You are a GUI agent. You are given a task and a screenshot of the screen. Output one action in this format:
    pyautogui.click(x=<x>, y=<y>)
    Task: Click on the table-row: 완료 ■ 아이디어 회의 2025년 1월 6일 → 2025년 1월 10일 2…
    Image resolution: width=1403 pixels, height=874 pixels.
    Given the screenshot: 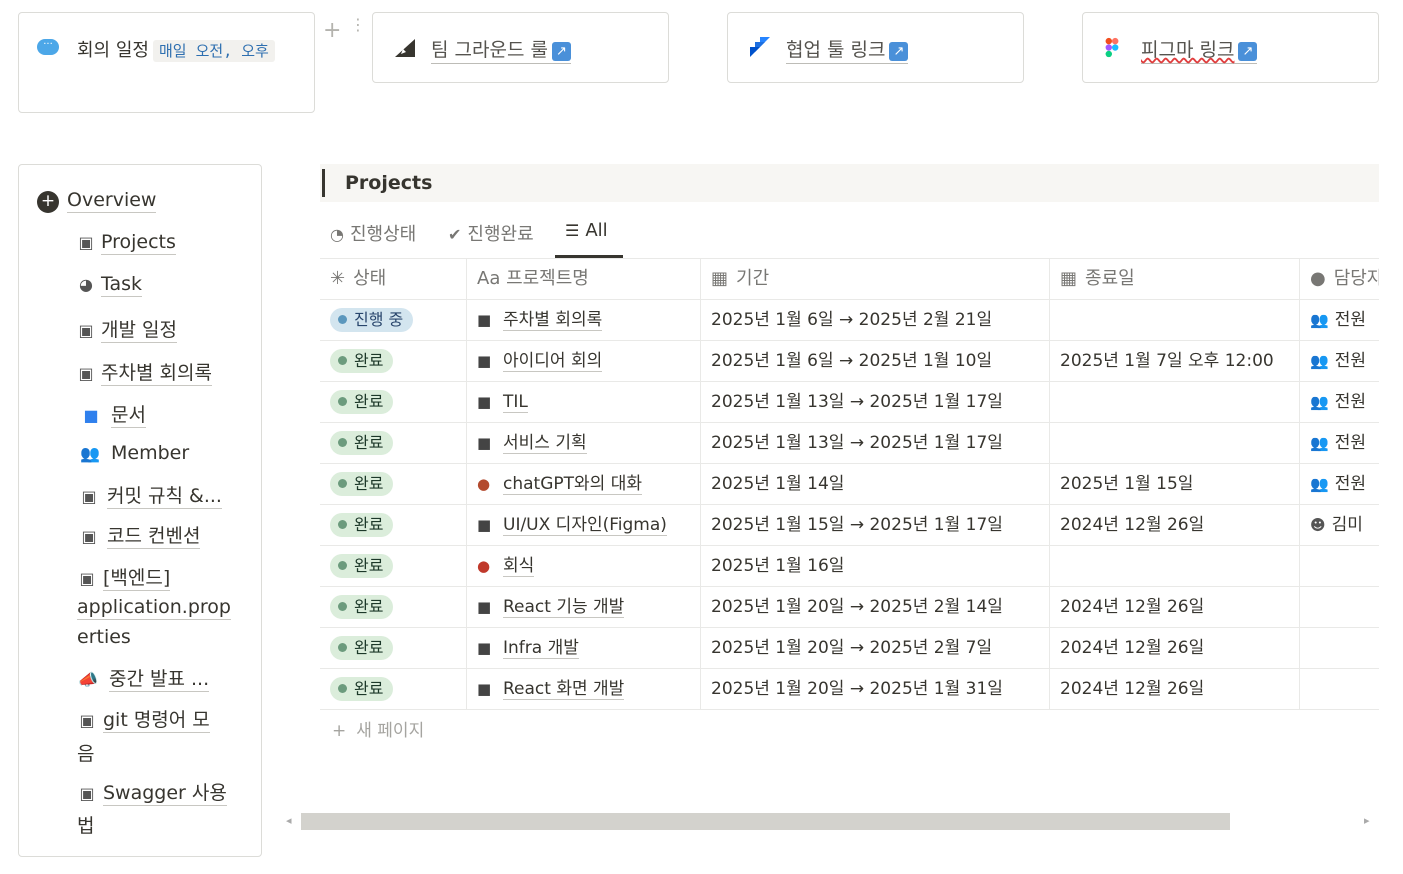 What is the action you would take?
    pyautogui.click(x=849, y=361)
    